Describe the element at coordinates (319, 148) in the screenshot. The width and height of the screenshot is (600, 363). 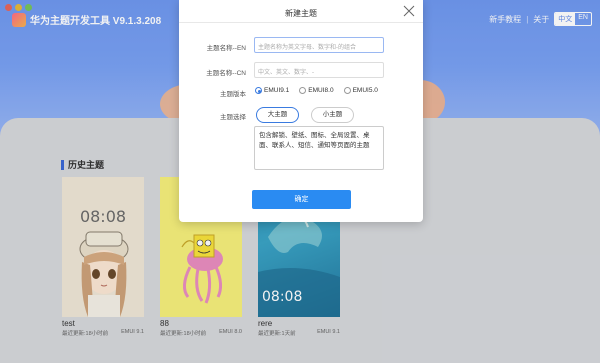
I see `theme-description: 包含解锁、壁纸、图标、全局设置、桌面、联系人、短信、通知等页面的主题` at that location.